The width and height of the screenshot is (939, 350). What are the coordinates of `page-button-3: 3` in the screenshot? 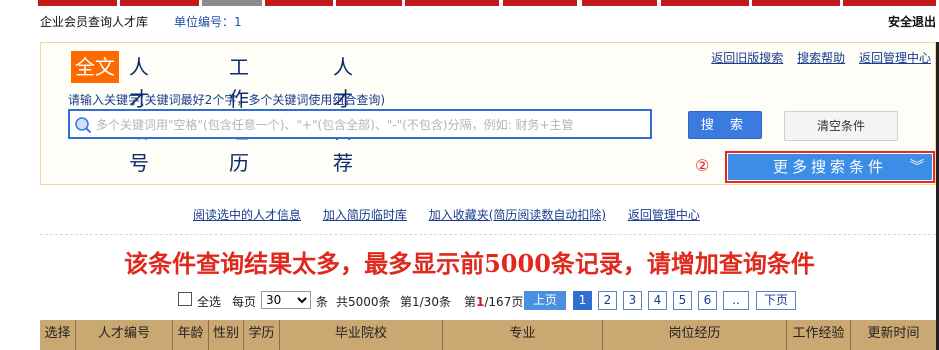 It's located at (632, 300).